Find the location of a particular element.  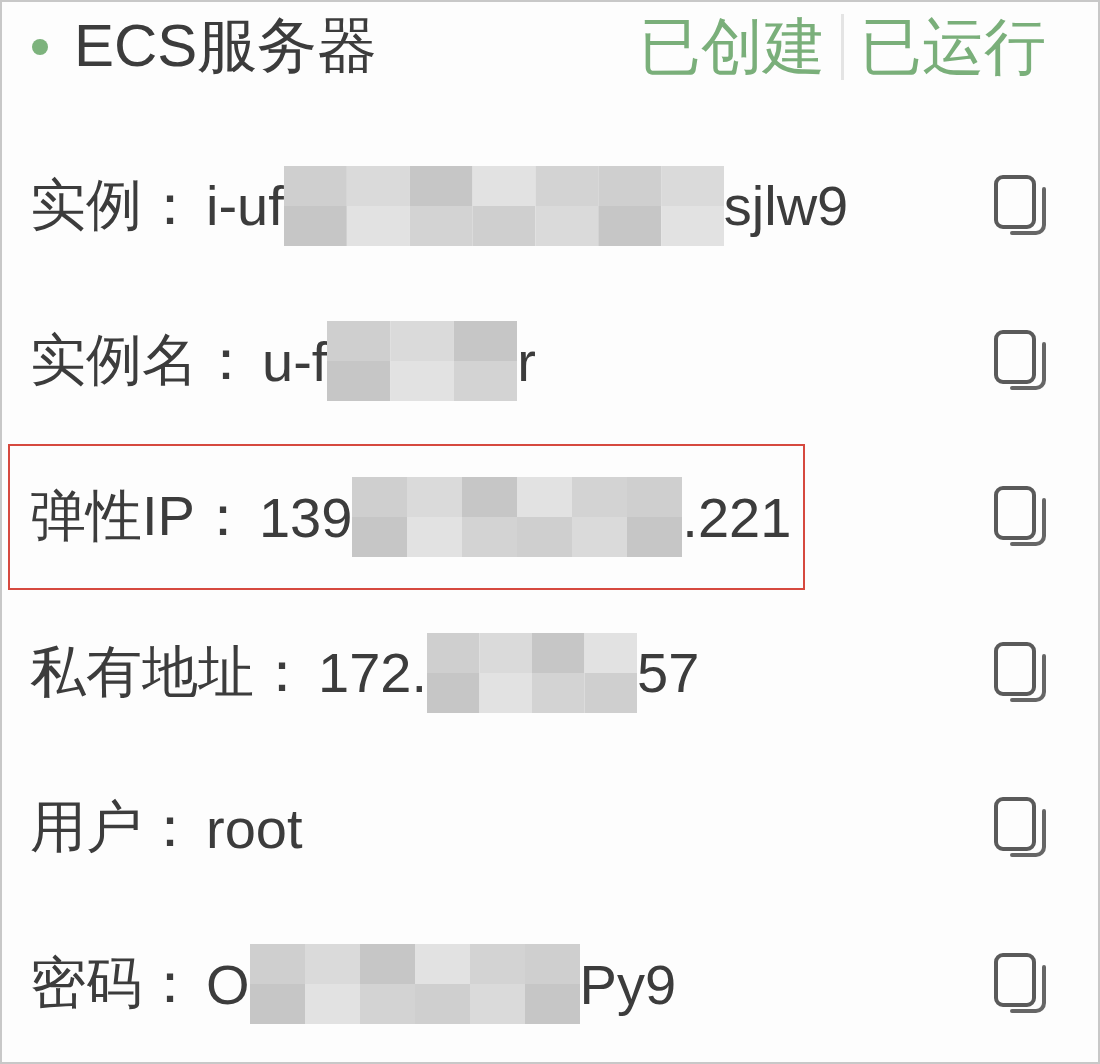

field-value: sjlw9 is located at coordinates (786, 206).